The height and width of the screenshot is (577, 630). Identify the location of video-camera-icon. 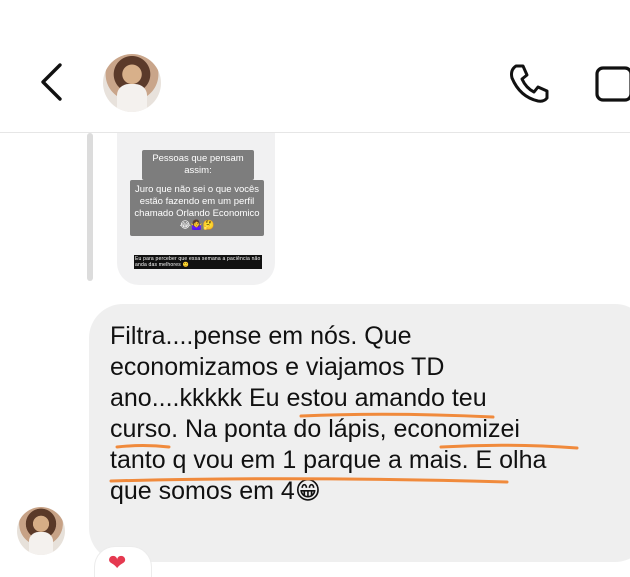
(612, 84).